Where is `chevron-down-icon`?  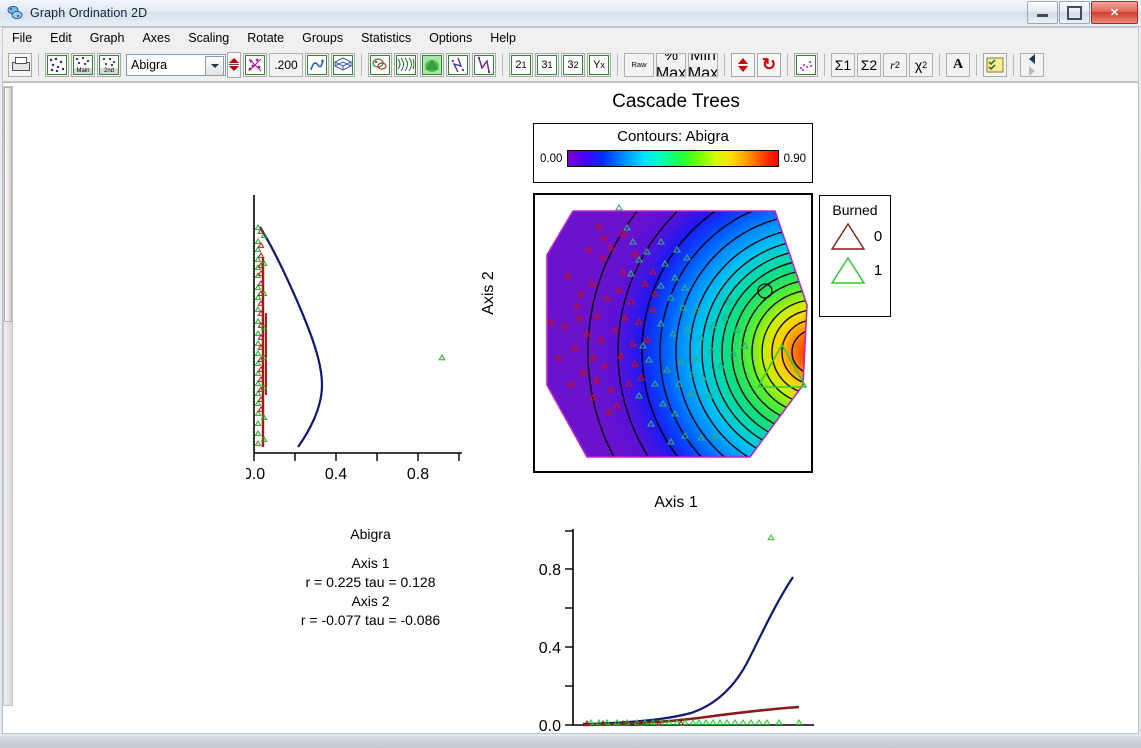 chevron-down-icon is located at coordinates (214, 65).